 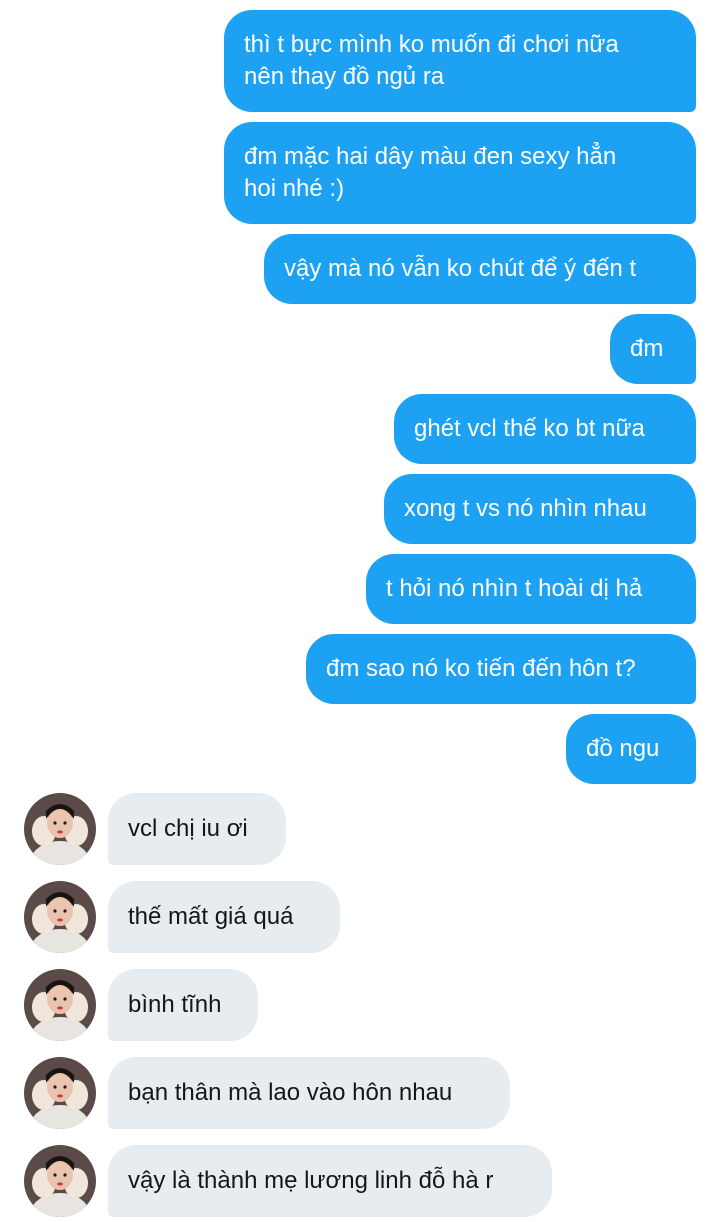 What do you see at coordinates (481, 668) in the screenshot?
I see `message-text: đm sao nó ko tiến đến hôn t?` at bounding box center [481, 668].